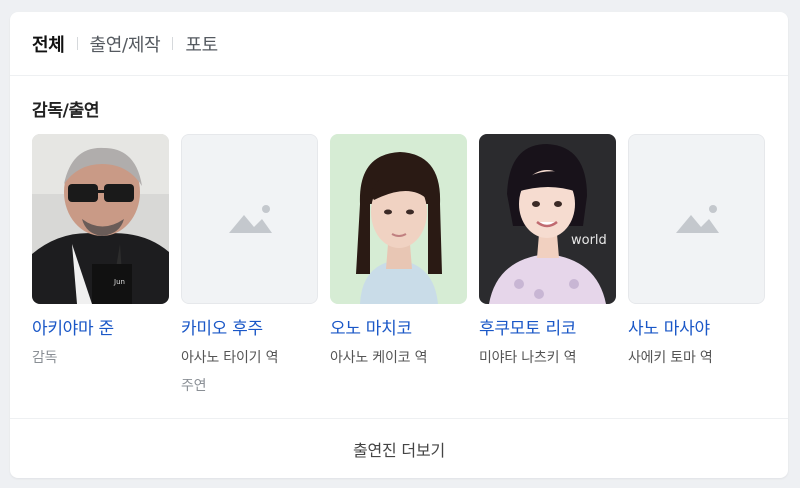 Image resolution: width=800 pixels, height=488 pixels. I want to click on person-role: 사에키 토마 역, so click(670, 358).